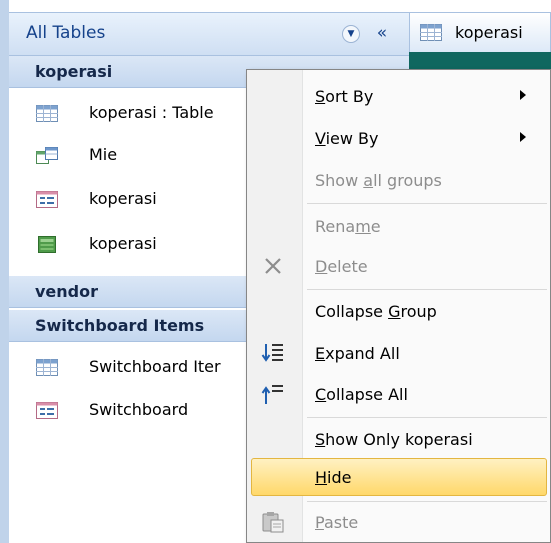 Image resolution: width=551 pixels, height=543 pixels. What do you see at coordinates (398, 522) in the screenshot?
I see `menu-item-paste: Paste` at bounding box center [398, 522].